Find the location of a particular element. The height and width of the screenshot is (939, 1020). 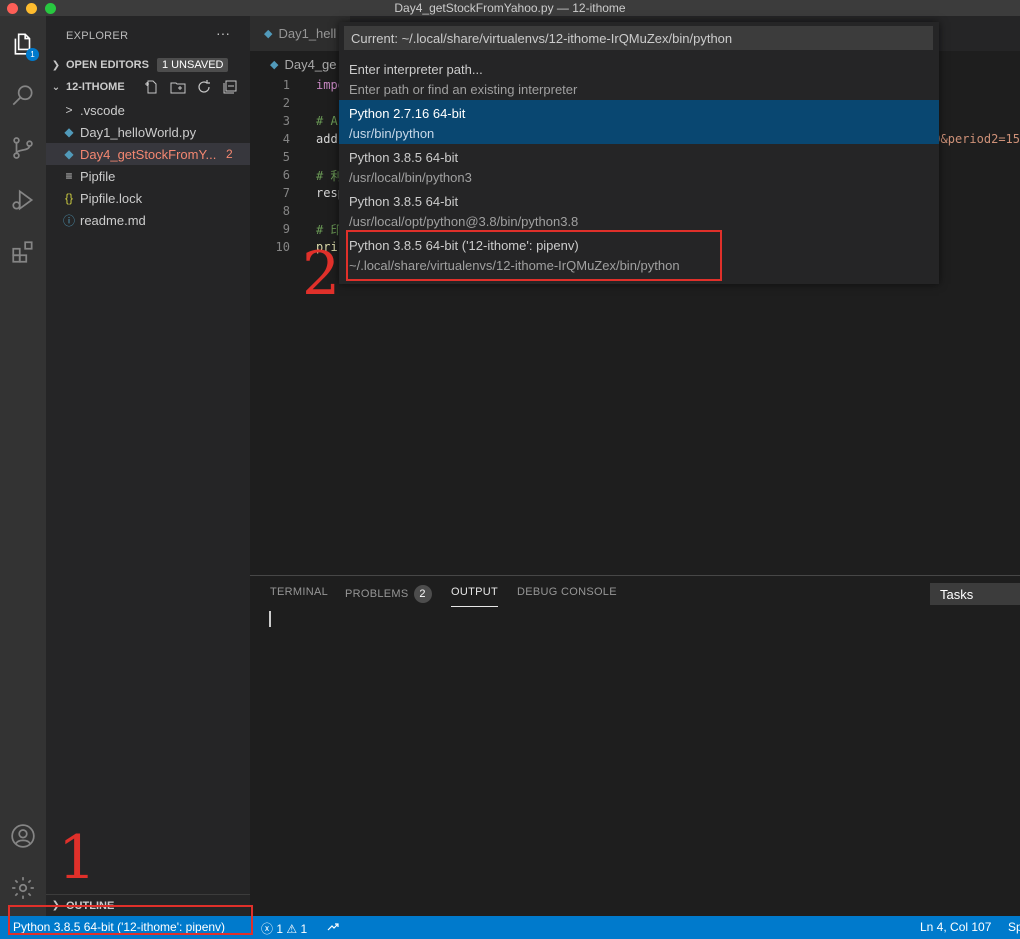

line-number: 9 is located at coordinates (286, 229).